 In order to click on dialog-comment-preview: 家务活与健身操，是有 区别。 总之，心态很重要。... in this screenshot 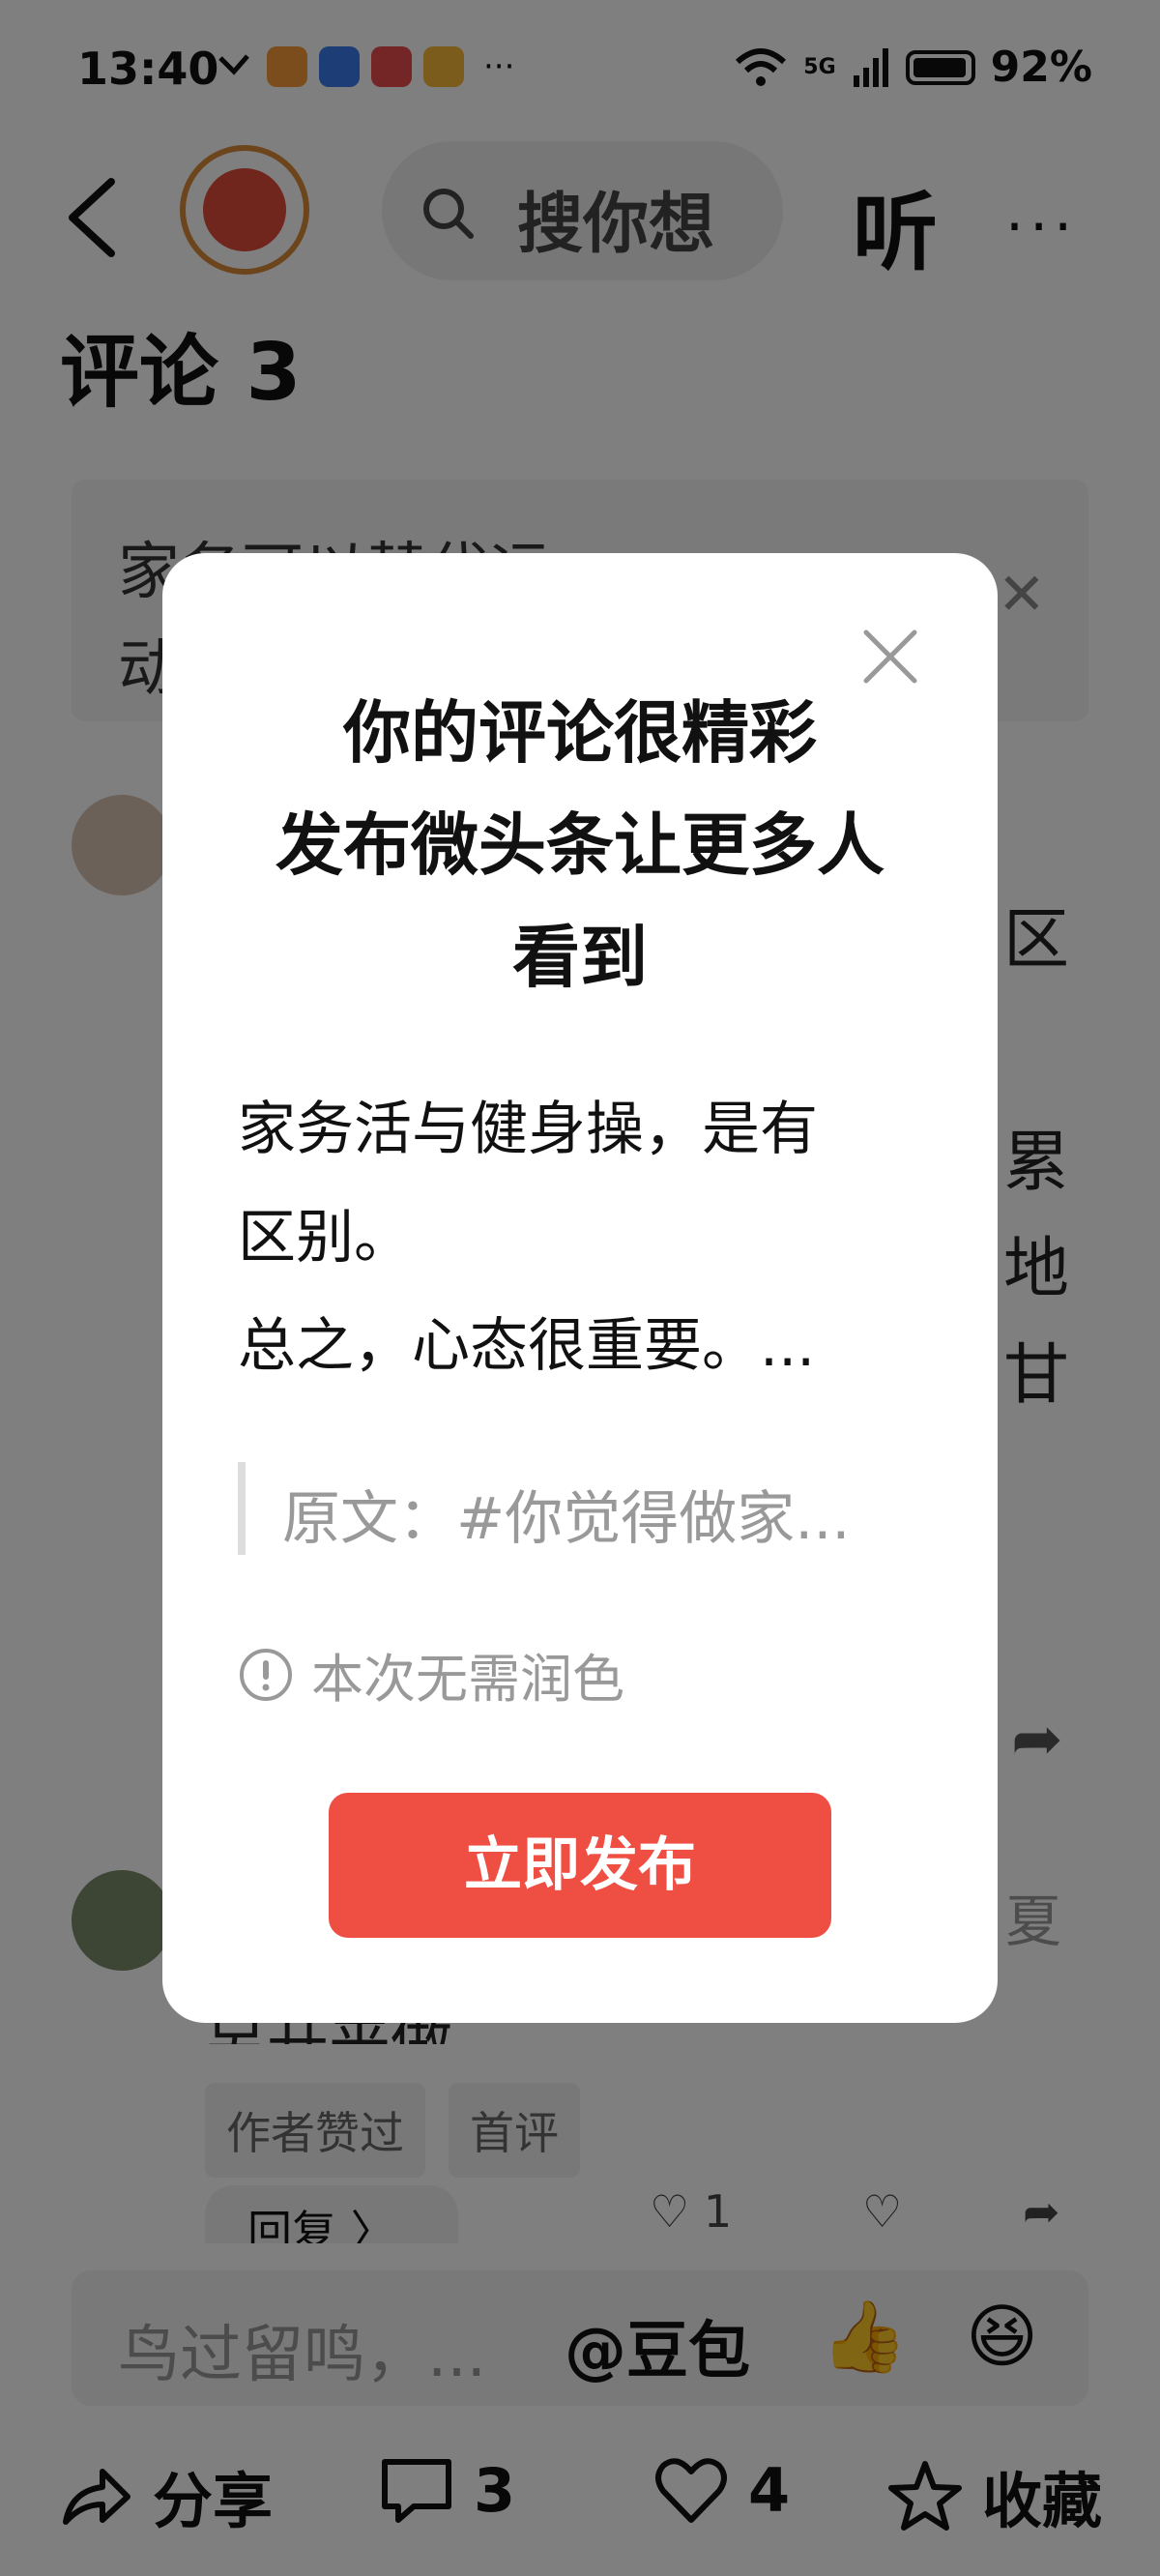, I will do `click(586, 1237)`.